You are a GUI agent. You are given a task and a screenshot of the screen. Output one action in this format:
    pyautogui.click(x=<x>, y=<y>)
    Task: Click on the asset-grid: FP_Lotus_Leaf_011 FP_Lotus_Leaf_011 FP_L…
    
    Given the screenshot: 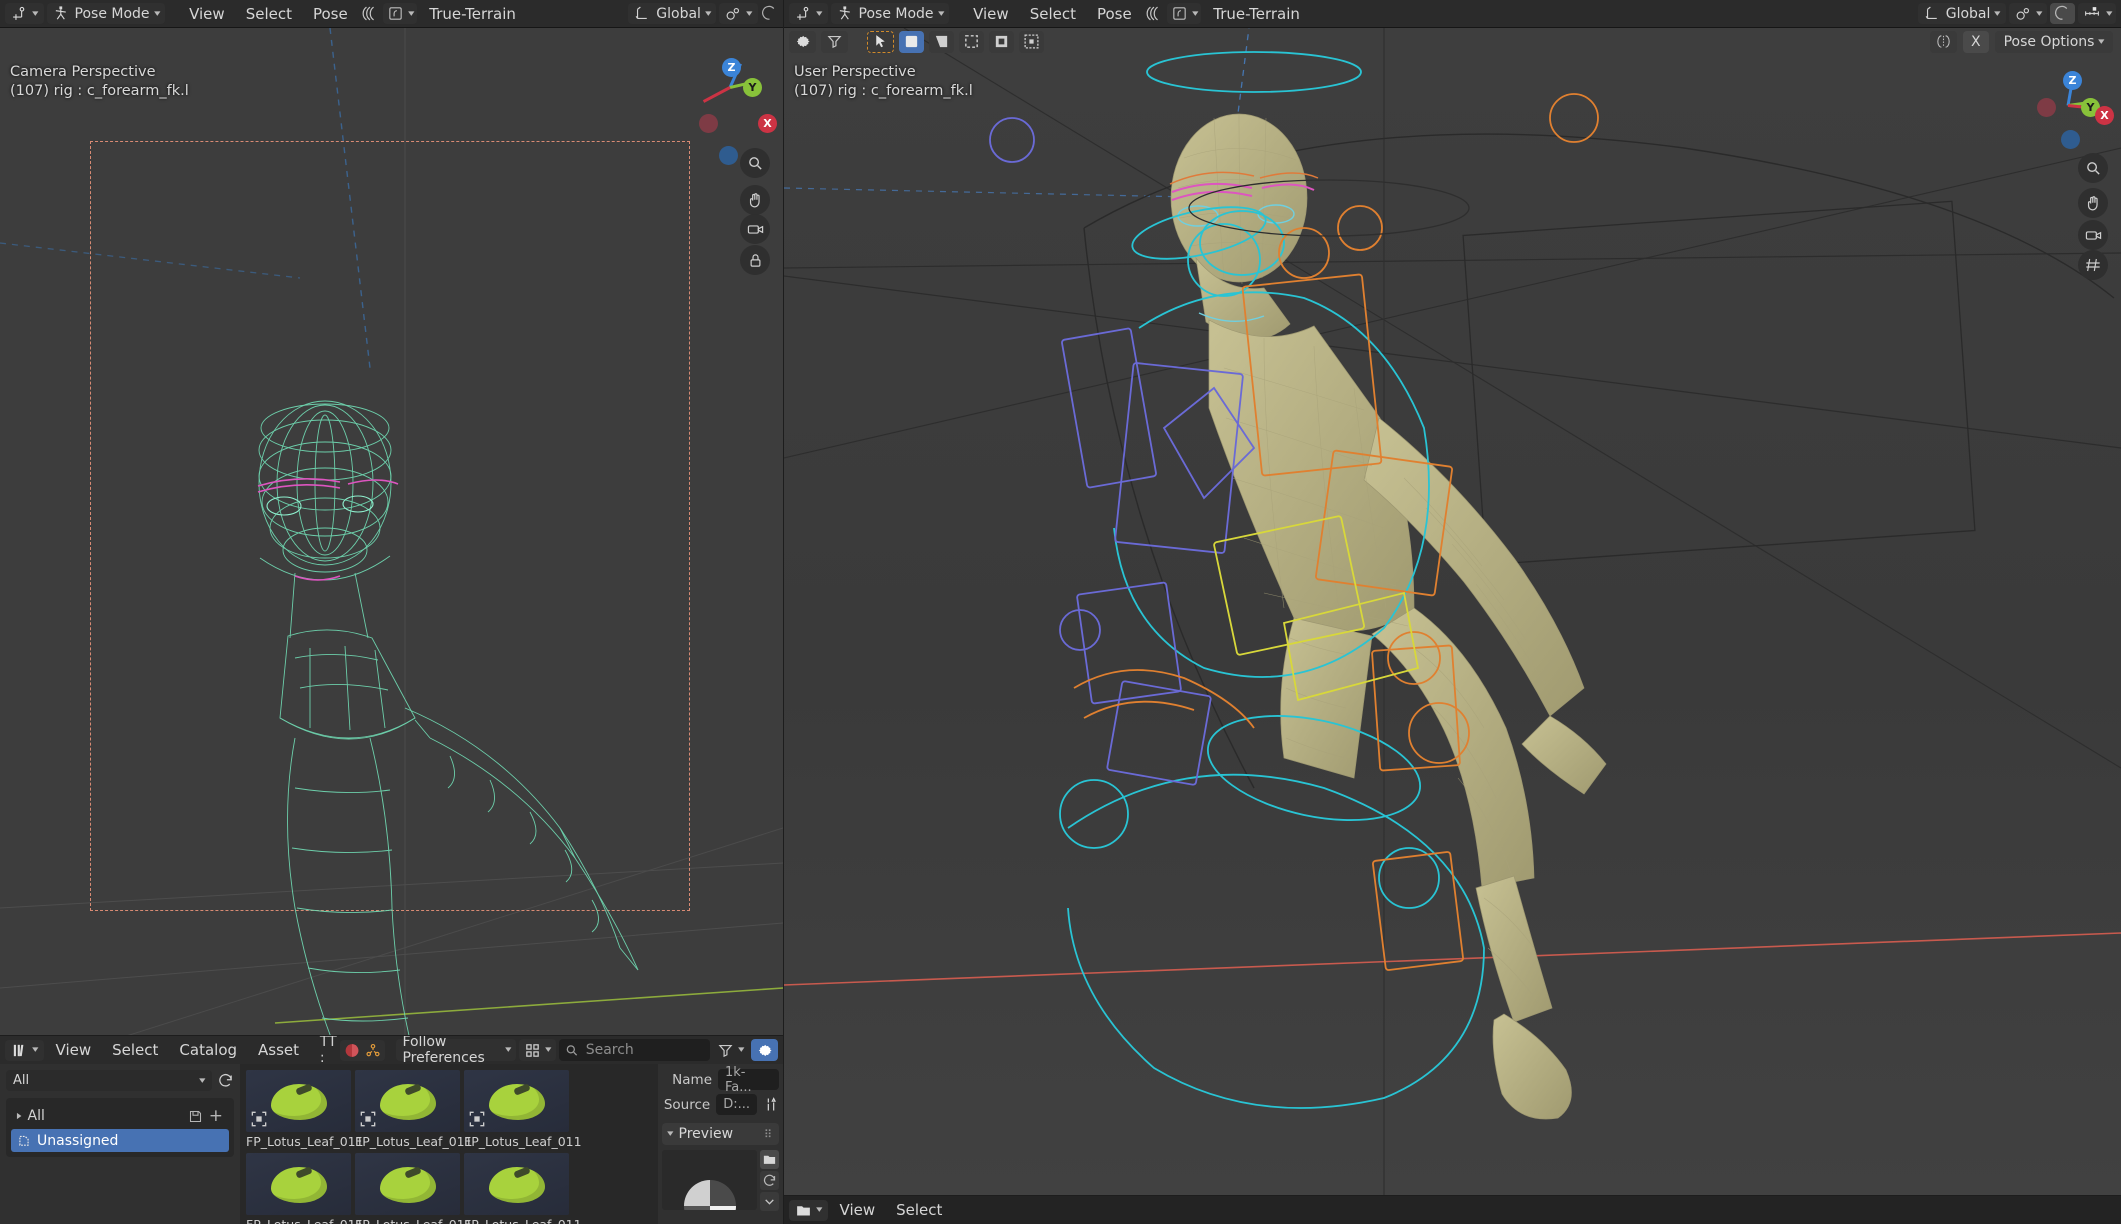 What is the action you would take?
    pyautogui.click(x=449, y=1144)
    